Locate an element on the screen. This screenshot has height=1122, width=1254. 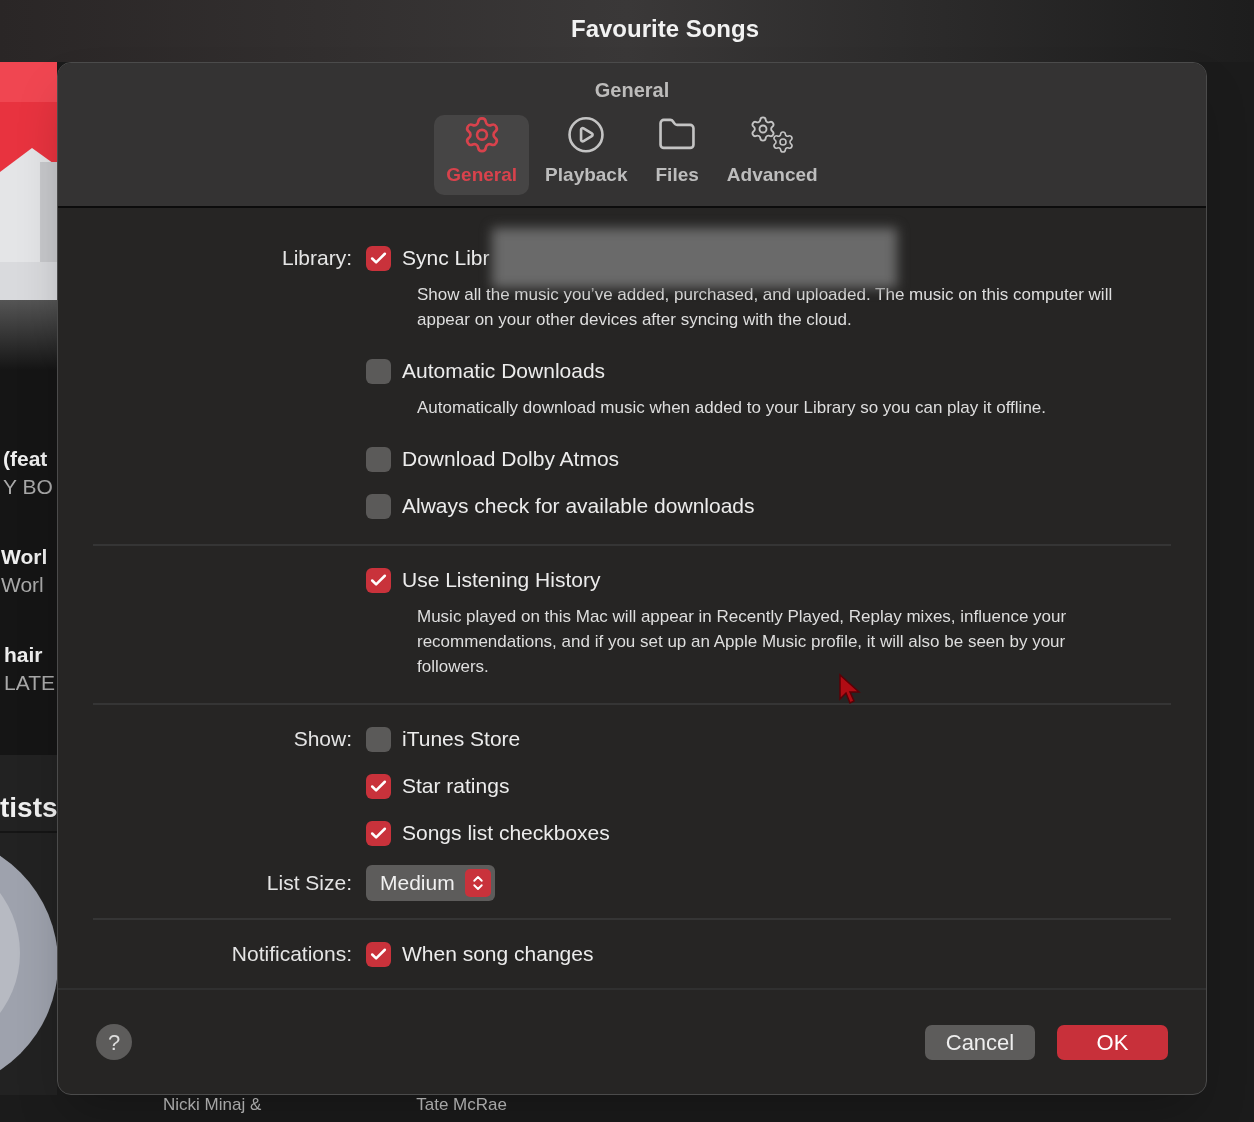
row-label: List Size: is located at coordinates (309, 883).